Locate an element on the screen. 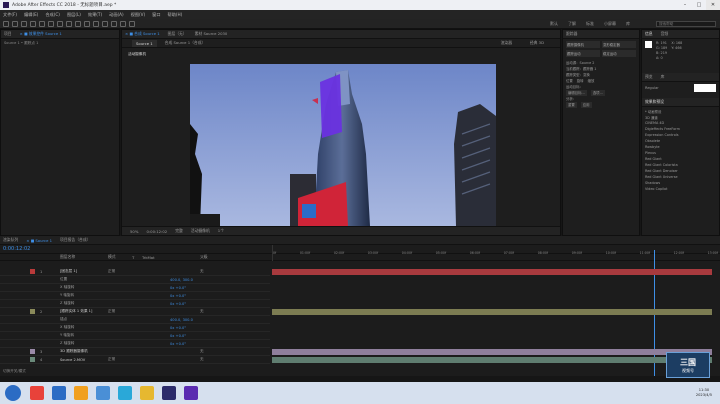 This screenshot has width=720, height=404. home-icon is located at coordinates (6, 23).